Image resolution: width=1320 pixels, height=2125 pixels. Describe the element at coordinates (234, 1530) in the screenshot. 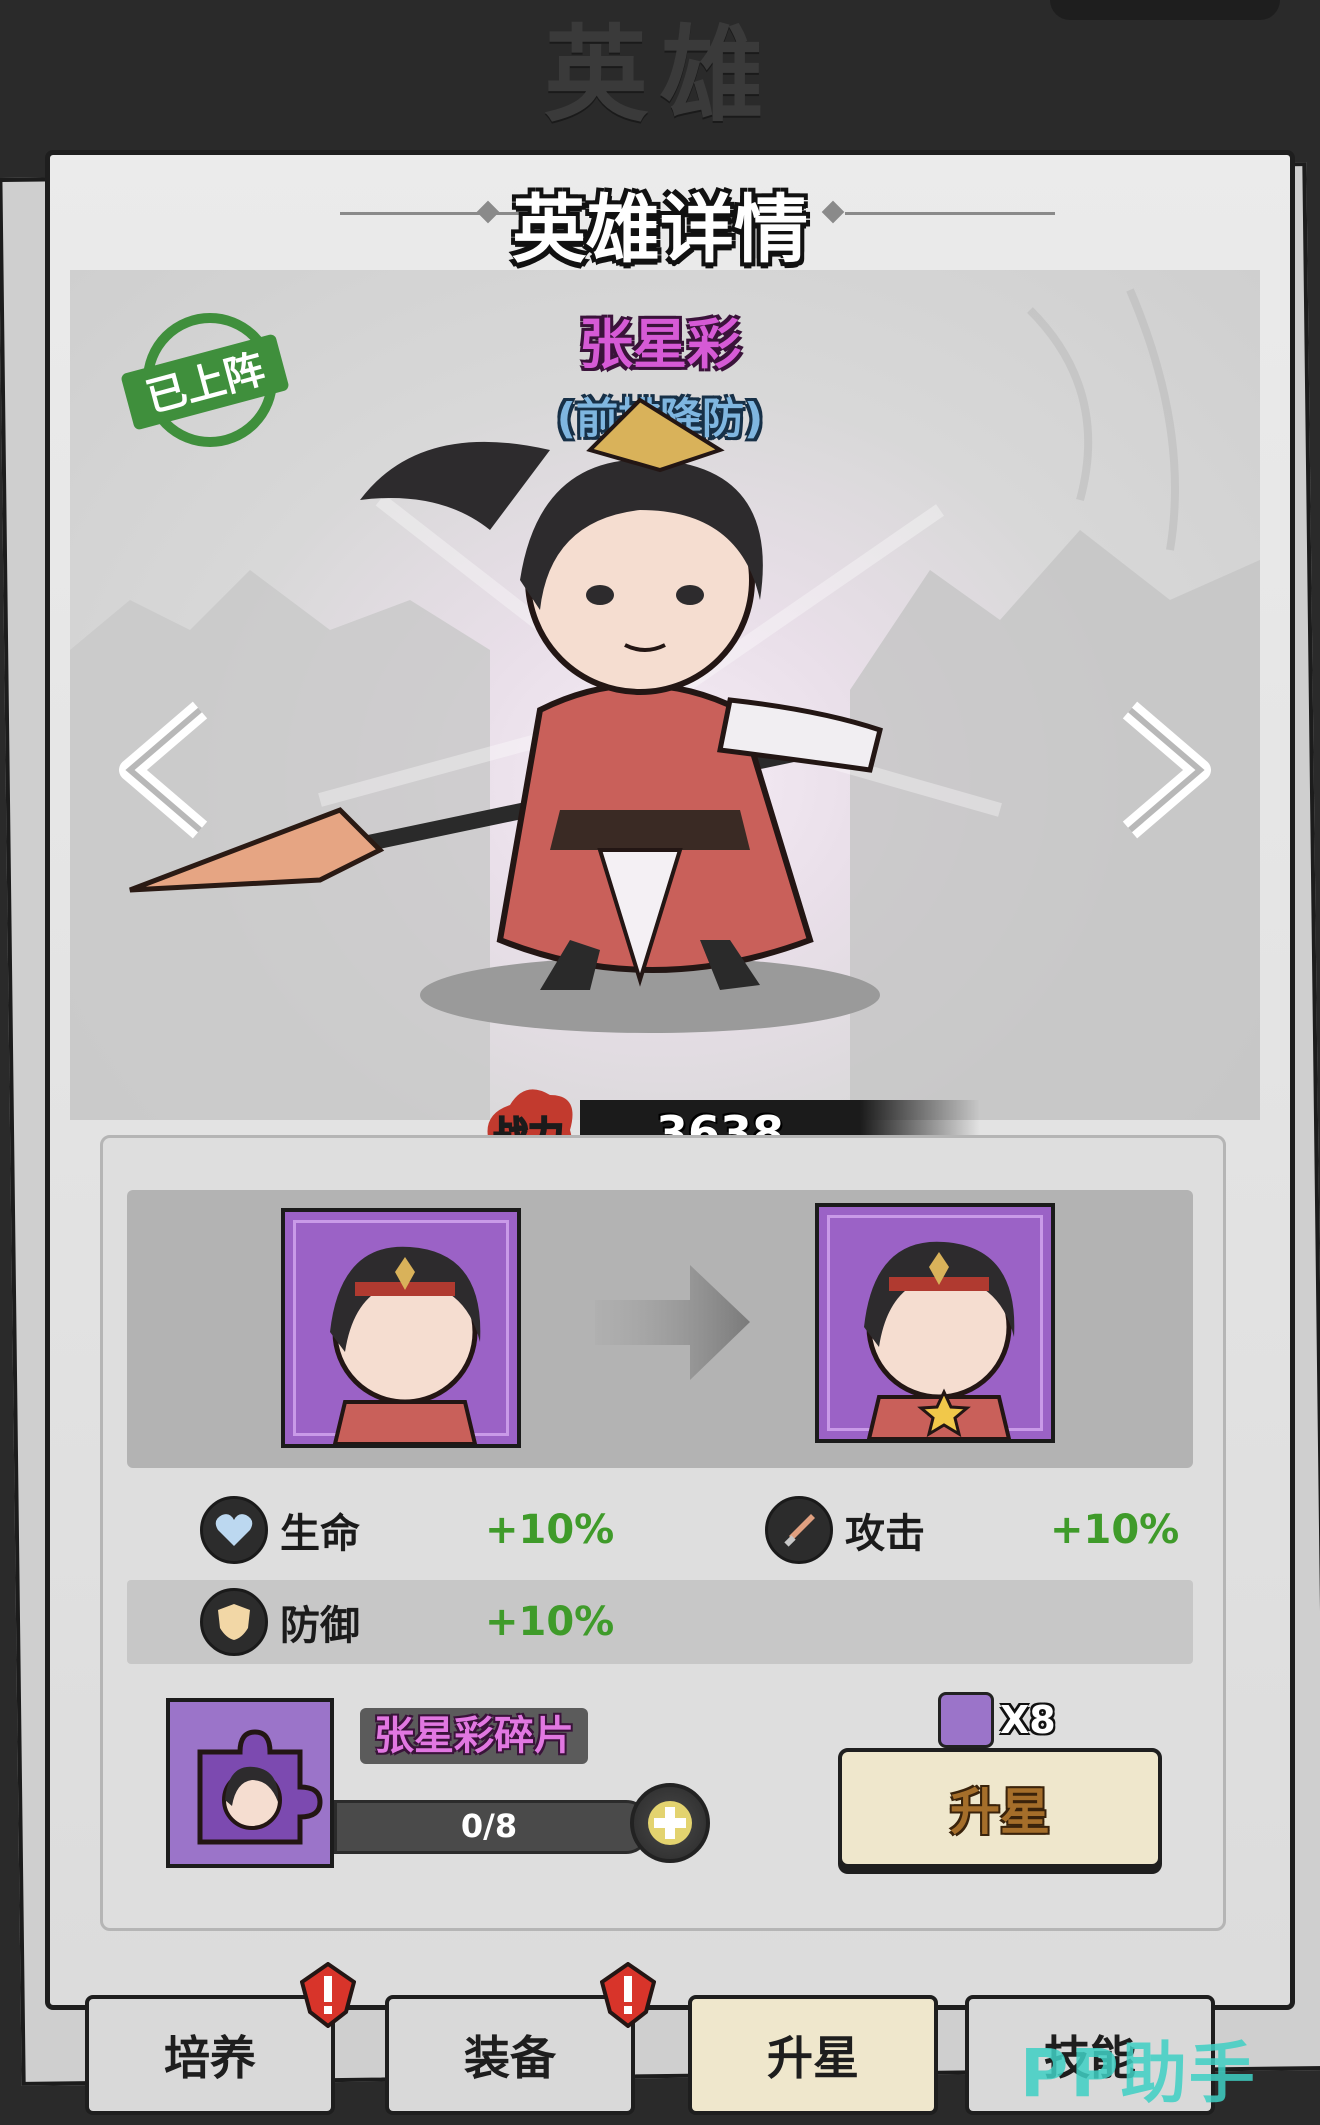

I see `heart-icon` at that location.